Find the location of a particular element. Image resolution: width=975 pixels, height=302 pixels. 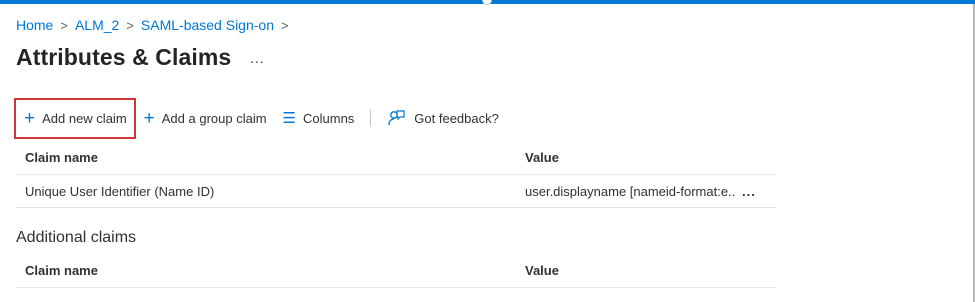

columns-button: ☰ Columns is located at coordinates (319, 118).